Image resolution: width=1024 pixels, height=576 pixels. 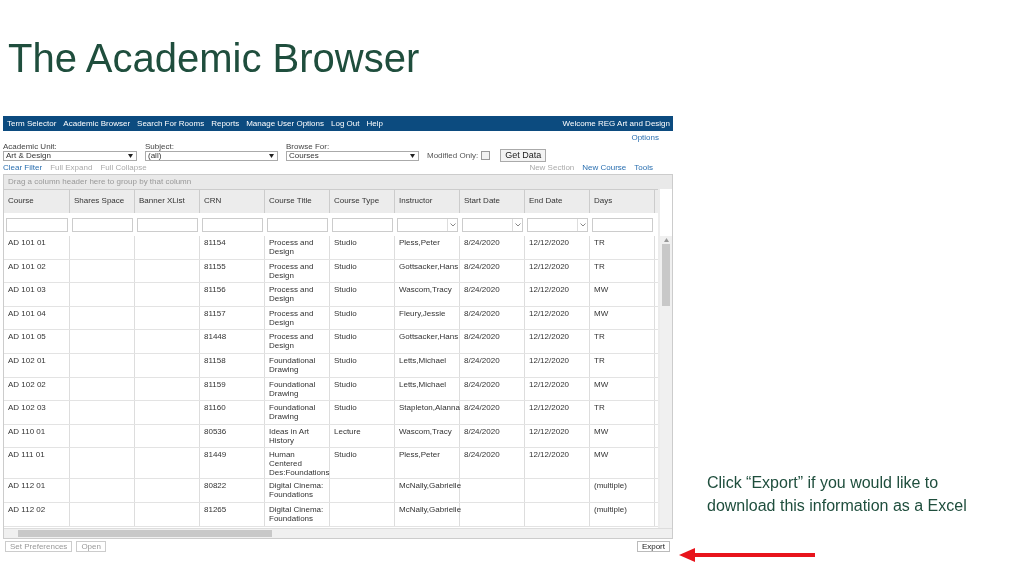 I want to click on table-cell: 81156, so click(x=232, y=294).